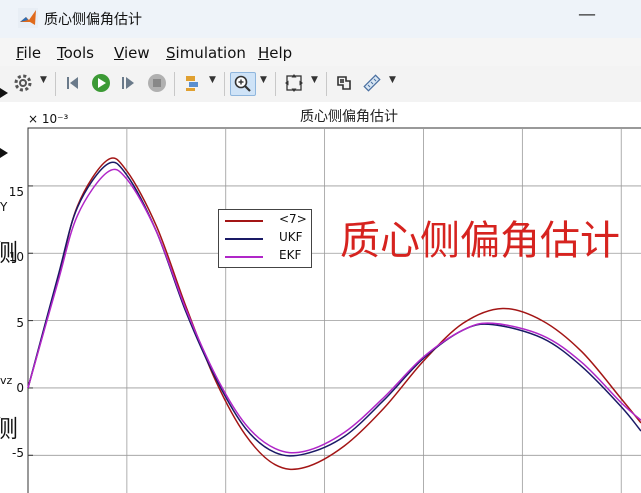 This screenshot has width=641, height=493. Describe the element at coordinates (290, 255) in the screenshot. I see `legend-label: EKF` at that location.